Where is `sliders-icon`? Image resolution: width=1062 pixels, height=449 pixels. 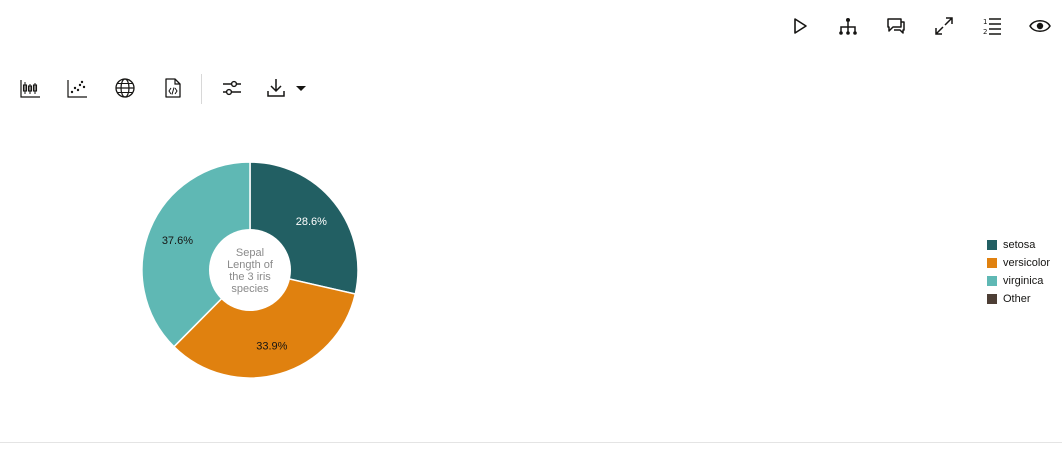
sliders-icon is located at coordinates (232, 88).